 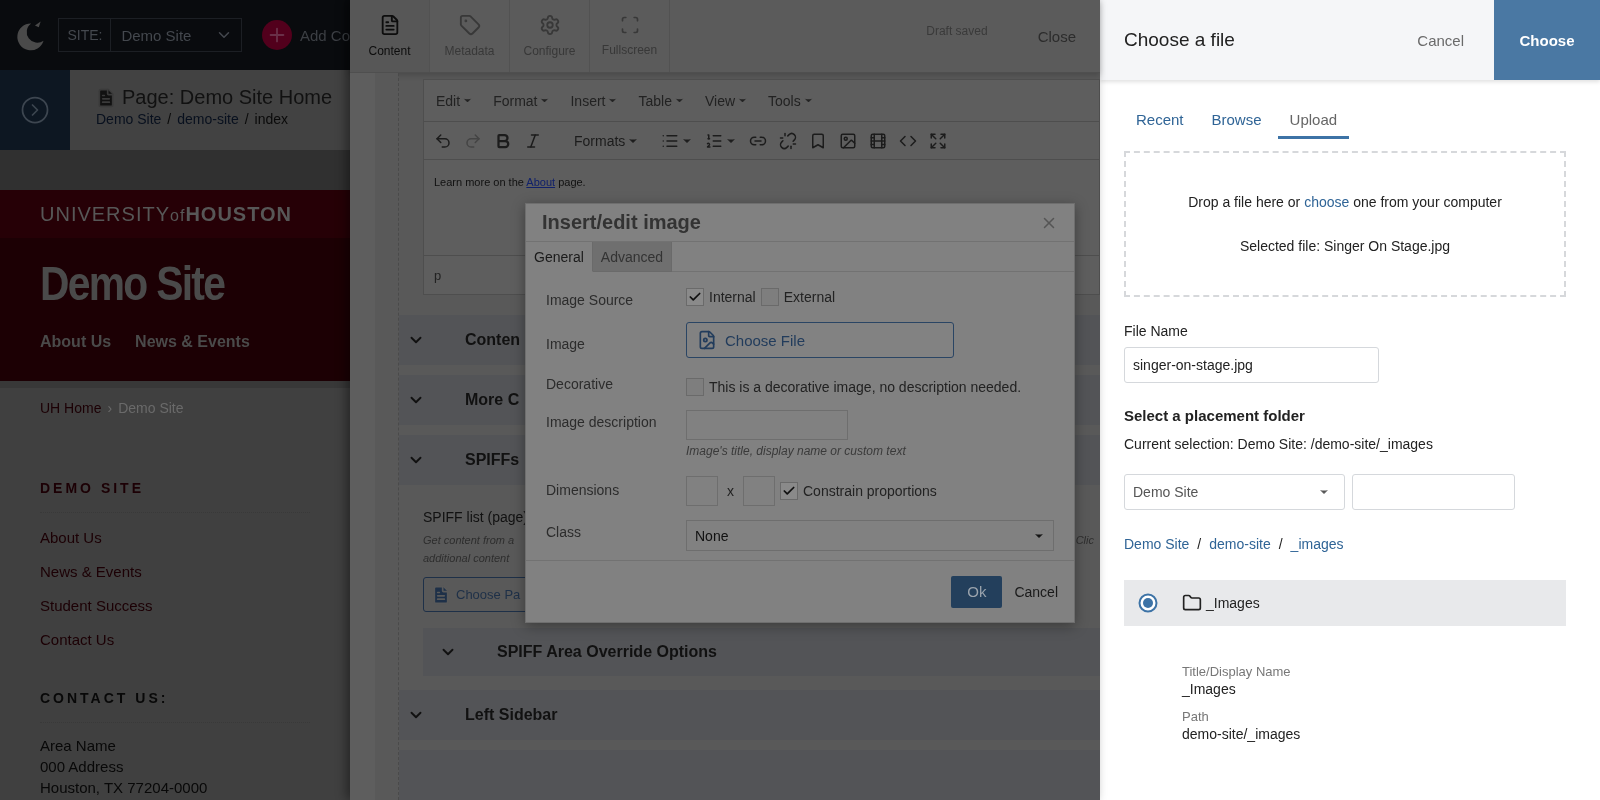 I want to click on accordion-header: SPIFF Area Override Options, so click(x=761, y=652).